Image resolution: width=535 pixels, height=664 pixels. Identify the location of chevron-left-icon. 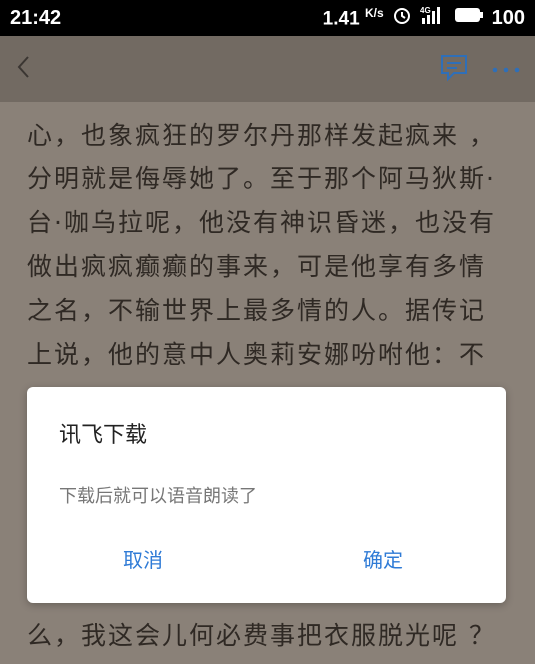
(24, 69).